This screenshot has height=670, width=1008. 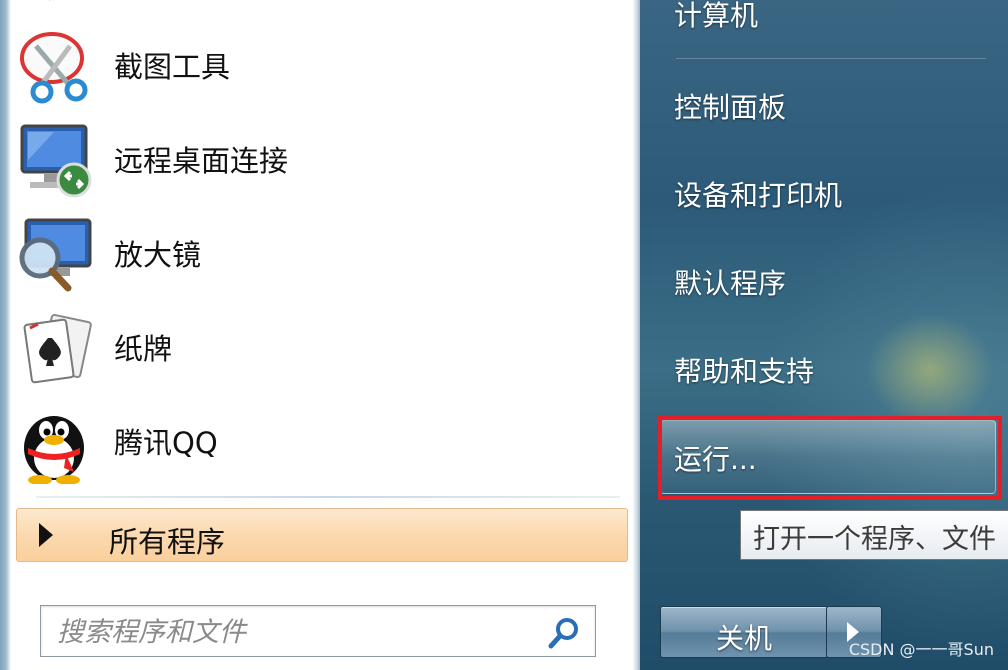 I want to click on triangle-right-icon, so click(x=46, y=535).